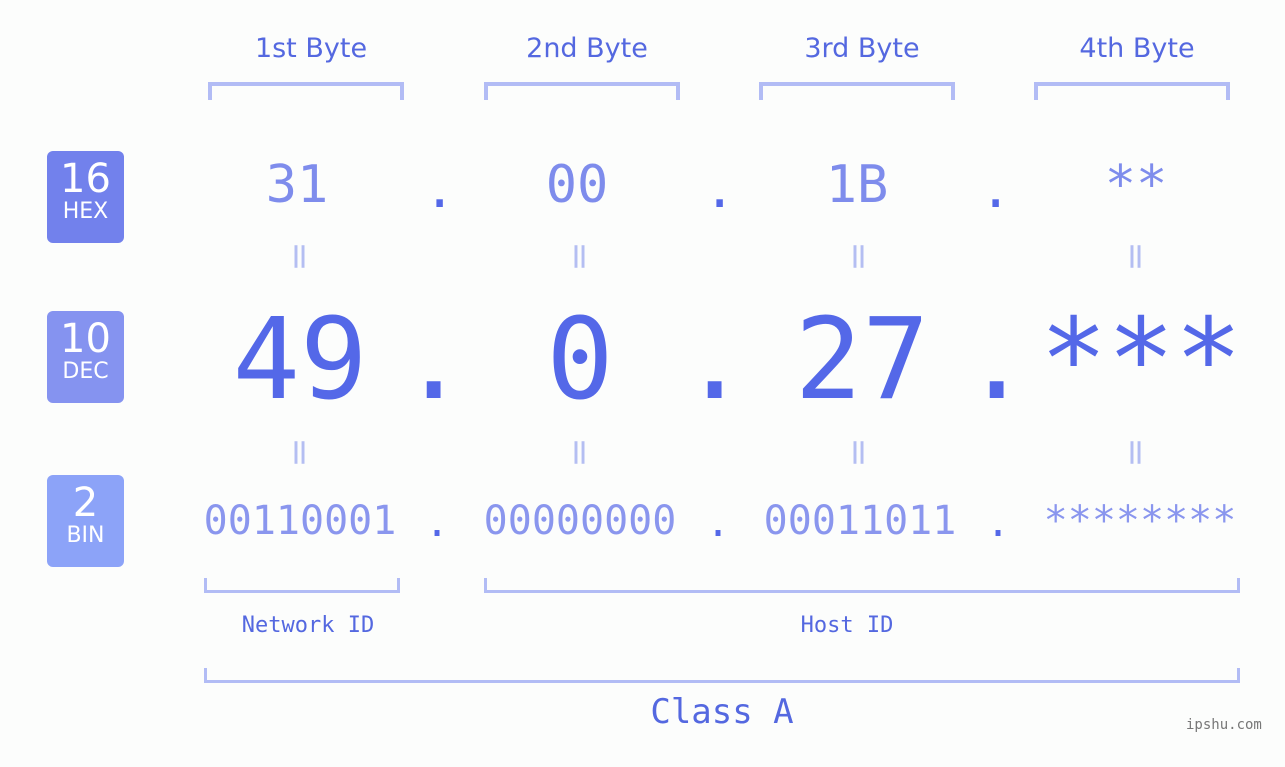  I want to click on hex-label: HEX, so click(85, 211).